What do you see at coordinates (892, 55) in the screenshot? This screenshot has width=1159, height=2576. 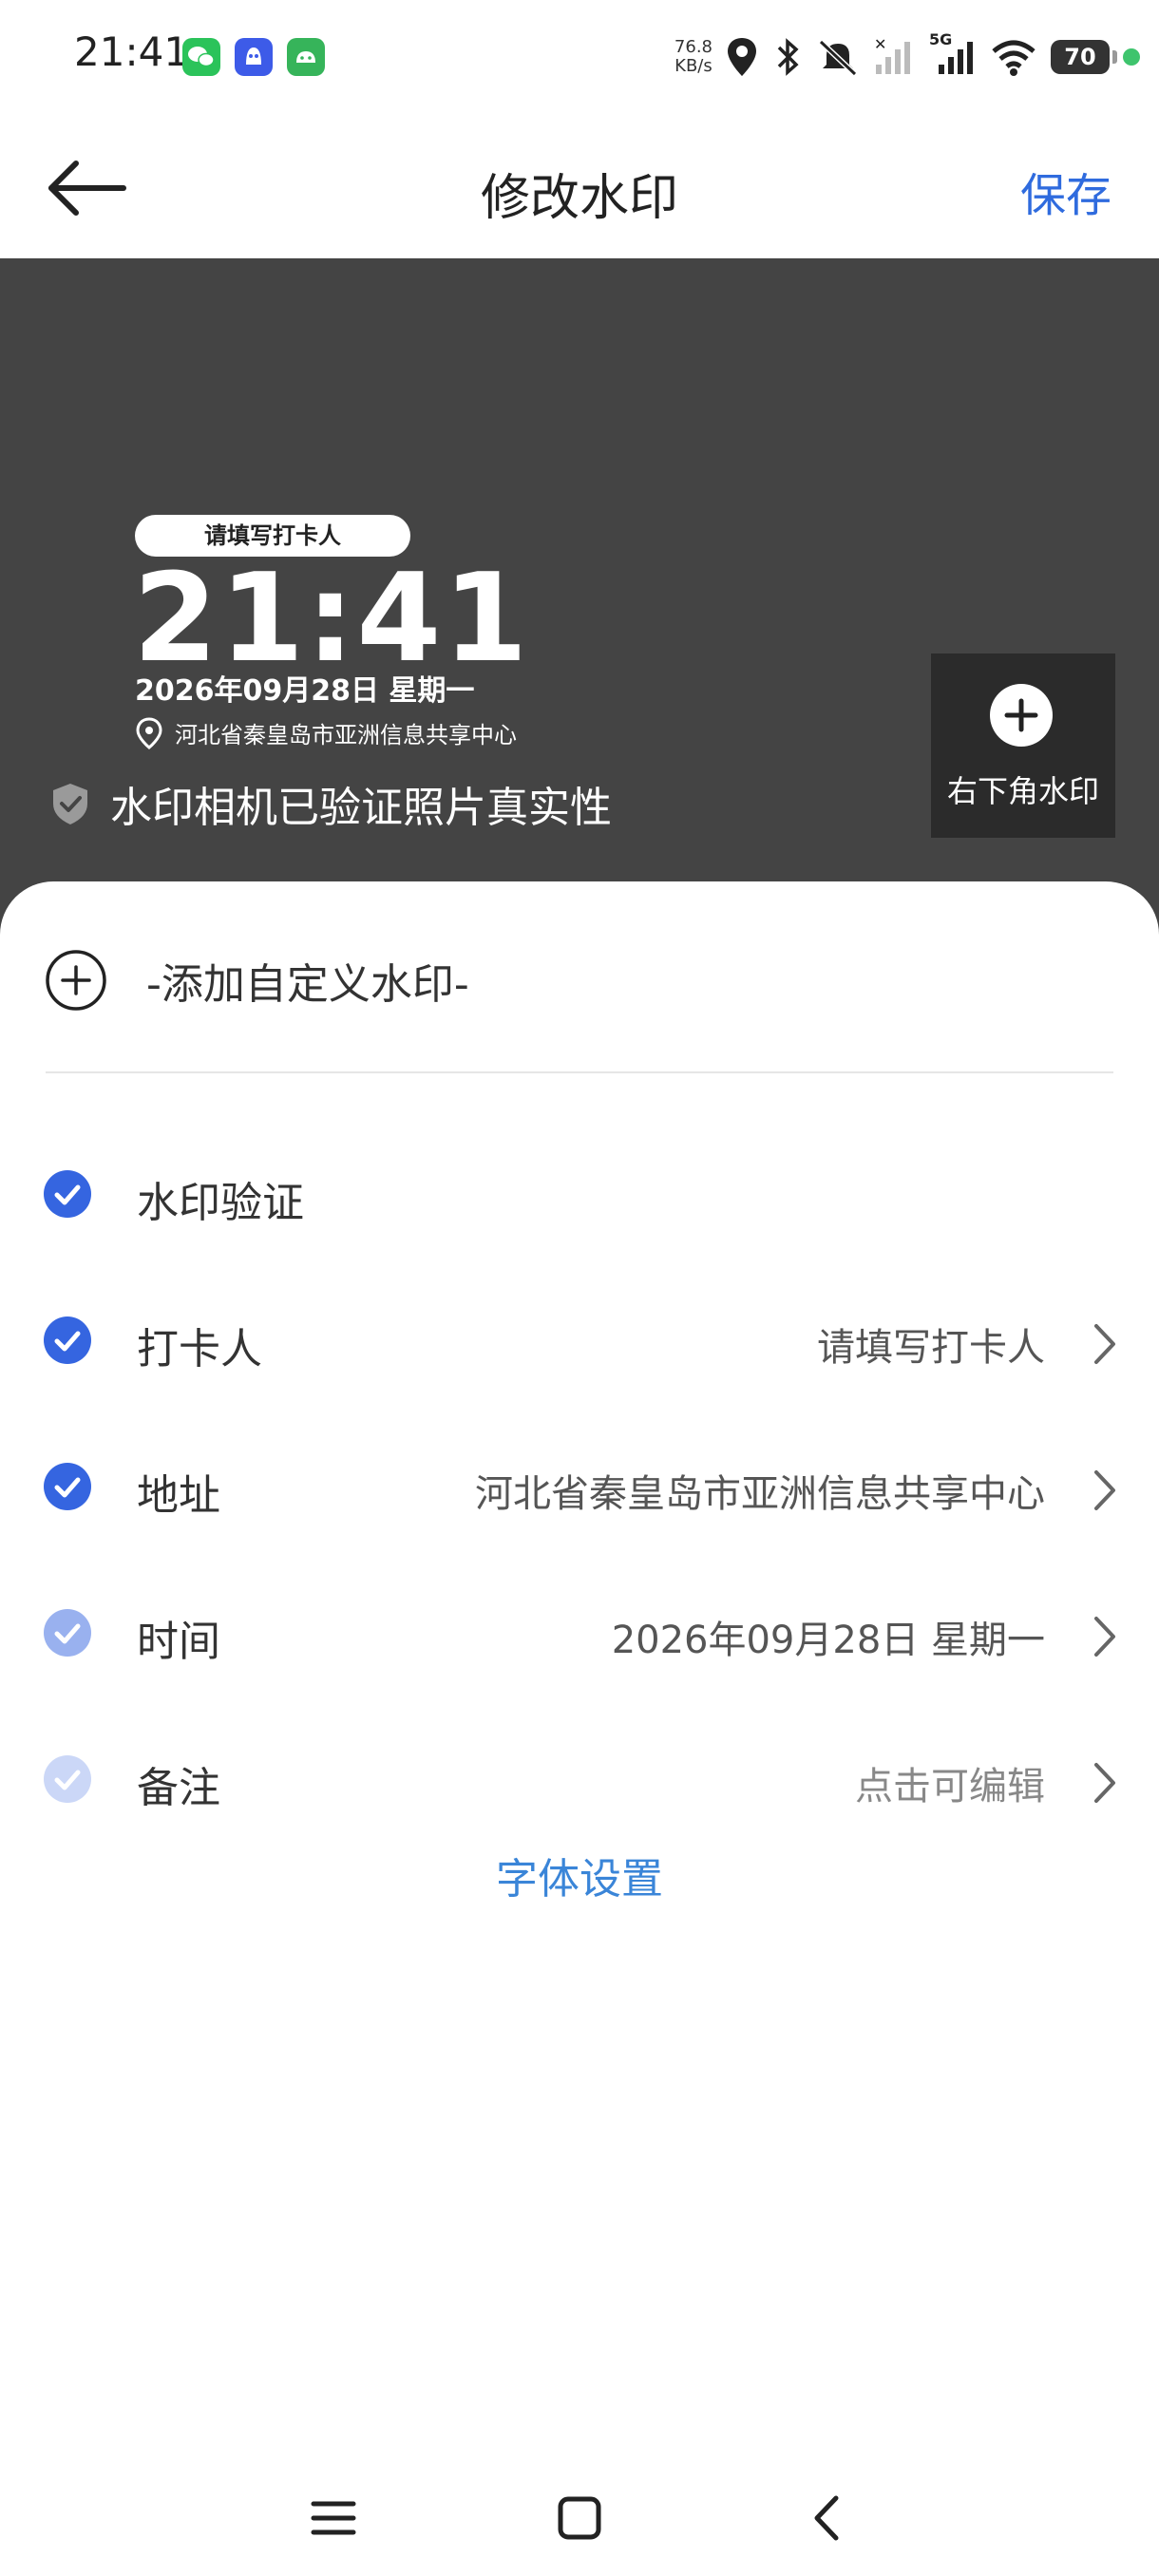 I see `signal-off-icon: ✕` at bounding box center [892, 55].